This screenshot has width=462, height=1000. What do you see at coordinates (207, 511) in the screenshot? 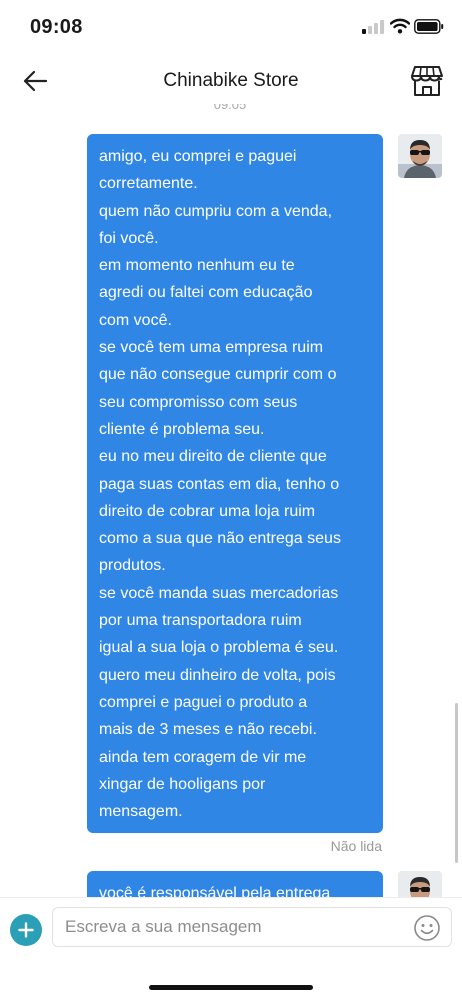
I see `message-line: direito de cobrar uma loja ruim` at bounding box center [207, 511].